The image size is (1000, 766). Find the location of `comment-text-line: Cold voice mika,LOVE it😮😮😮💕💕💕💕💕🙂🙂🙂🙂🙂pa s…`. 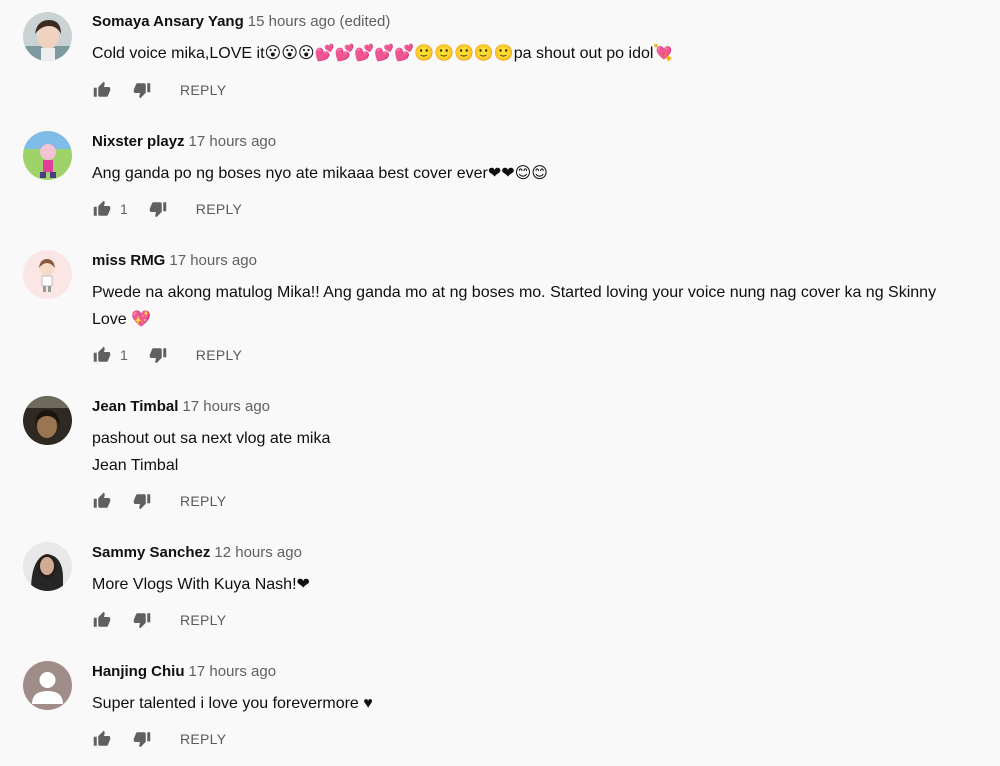

comment-text-line: Cold voice mika,LOVE it😮😮😮💕💕💕💕💕🙂🙂🙂🙂🙂pa s… is located at coordinates (383, 53).